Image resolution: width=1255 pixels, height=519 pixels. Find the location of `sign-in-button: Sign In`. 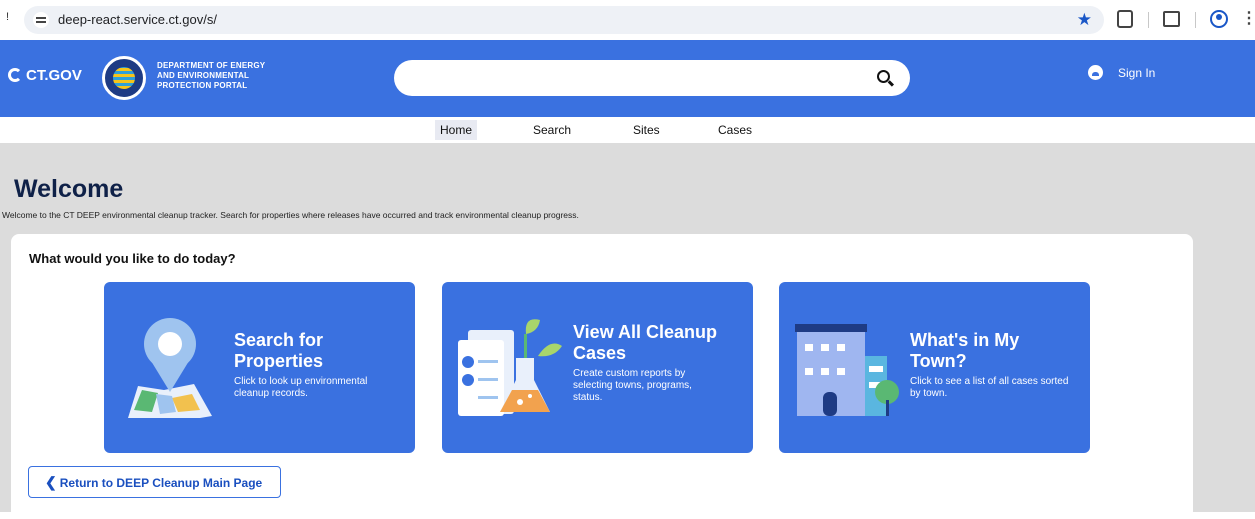

sign-in-button: Sign In is located at coordinates (1121, 72).